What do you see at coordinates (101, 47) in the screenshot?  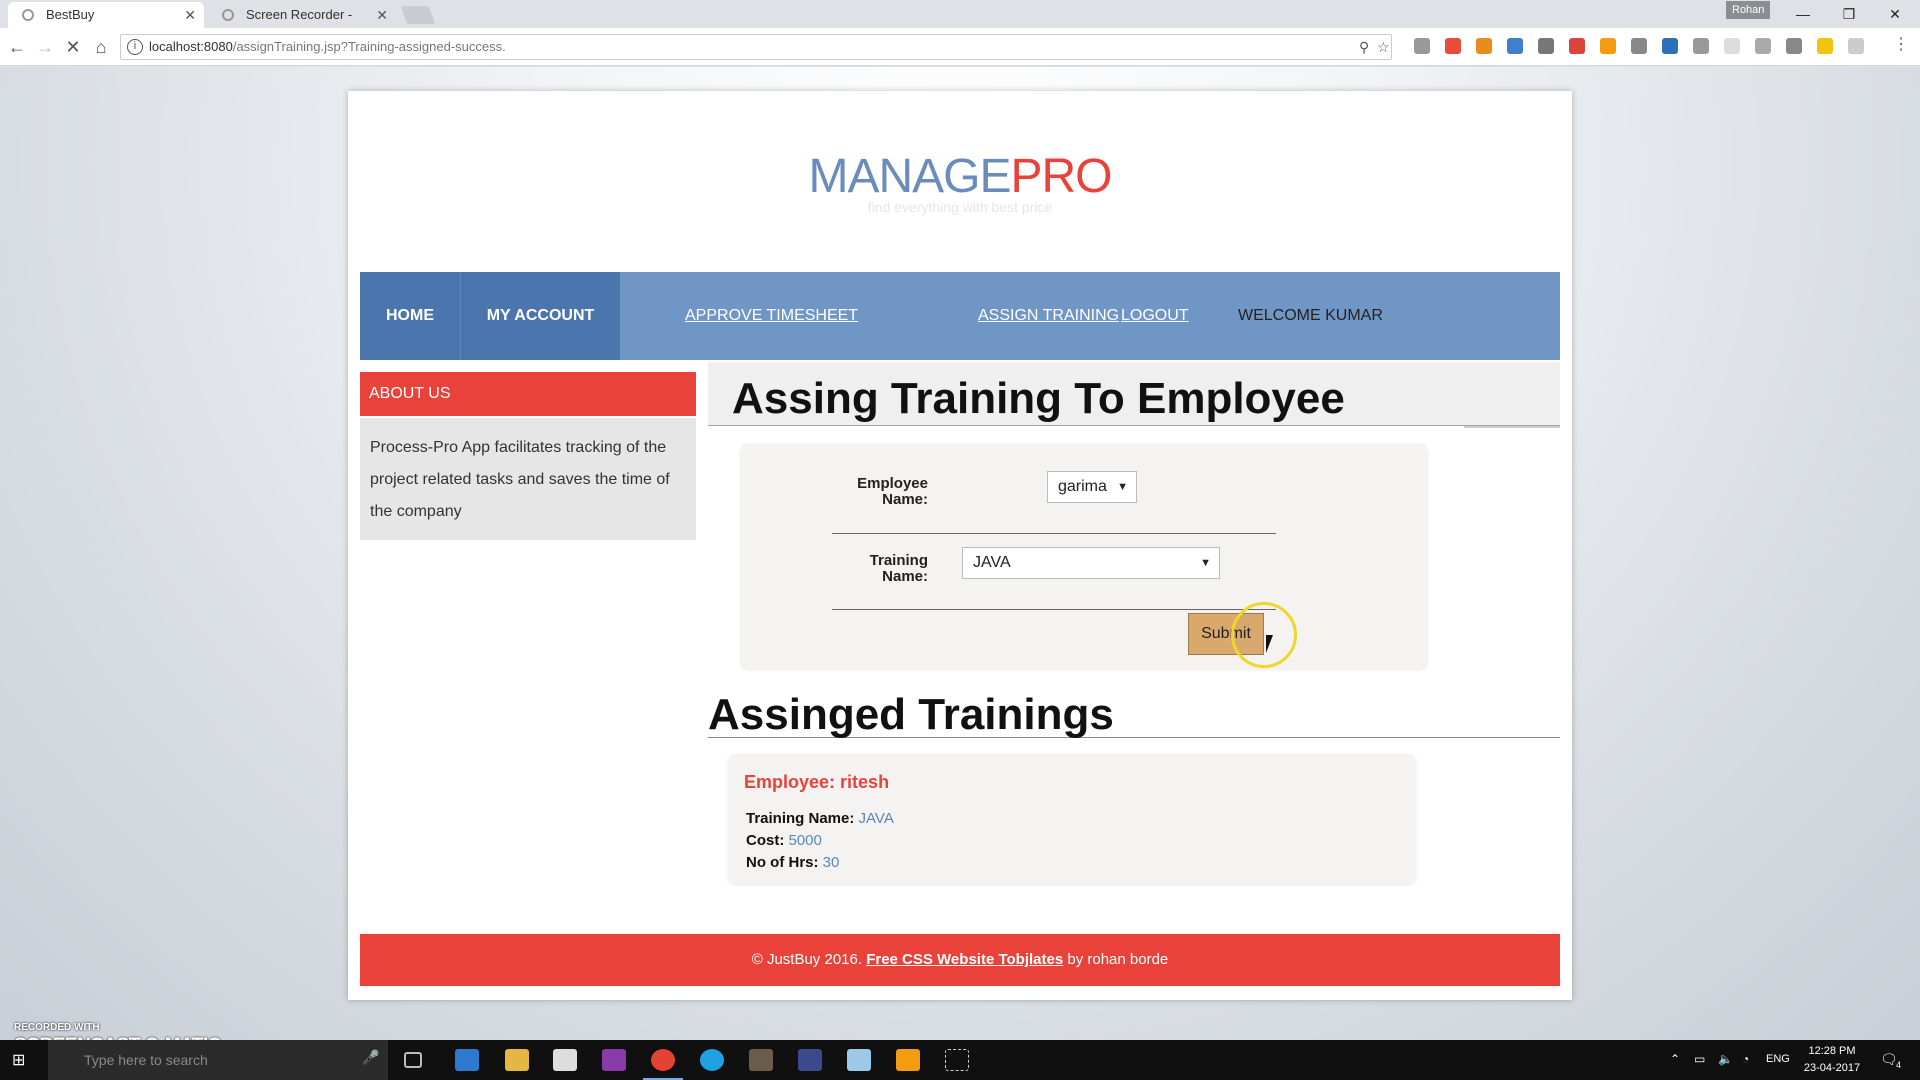 I see `home-icon: ⌂` at bounding box center [101, 47].